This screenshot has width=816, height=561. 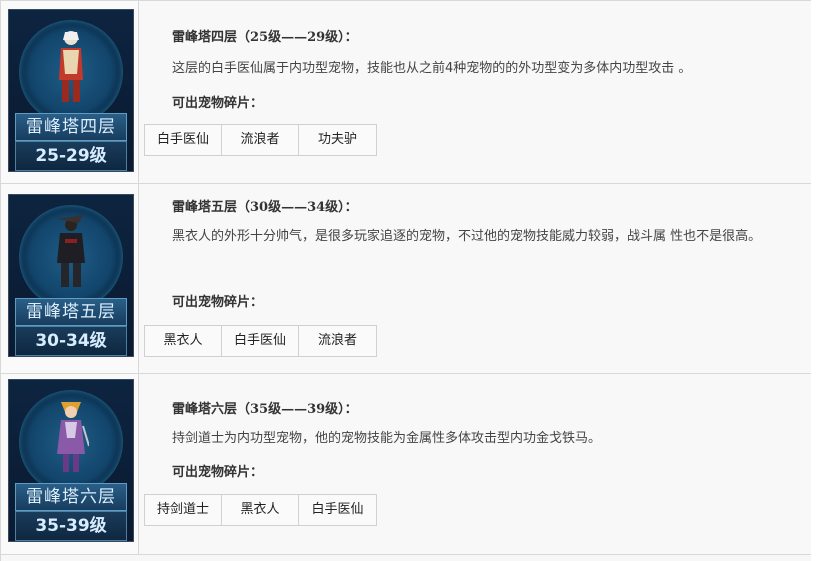 What do you see at coordinates (71, 312) in the screenshot?
I see `card-floor-name: 雷峰塔五层` at bounding box center [71, 312].